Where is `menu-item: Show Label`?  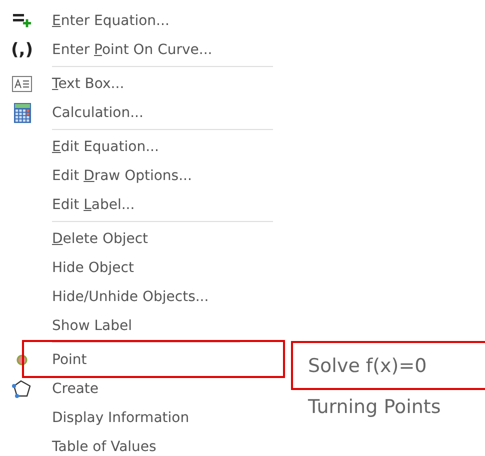 menu-item: Show Label is located at coordinates (92, 326).